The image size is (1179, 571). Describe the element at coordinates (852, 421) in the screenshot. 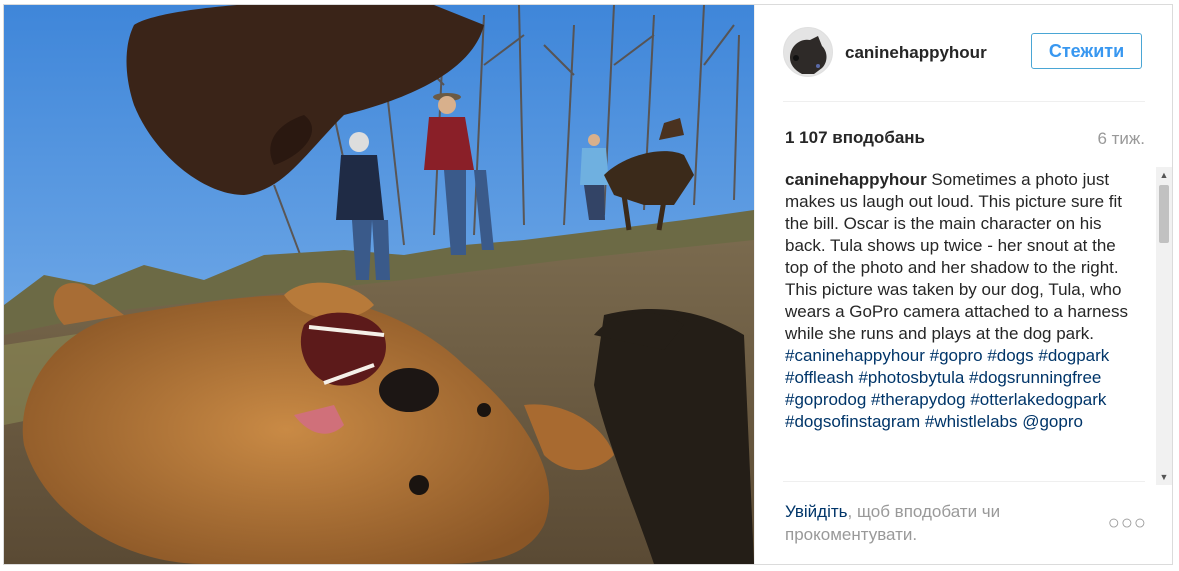

I see `hashtag: #dogsofinstagram` at that location.